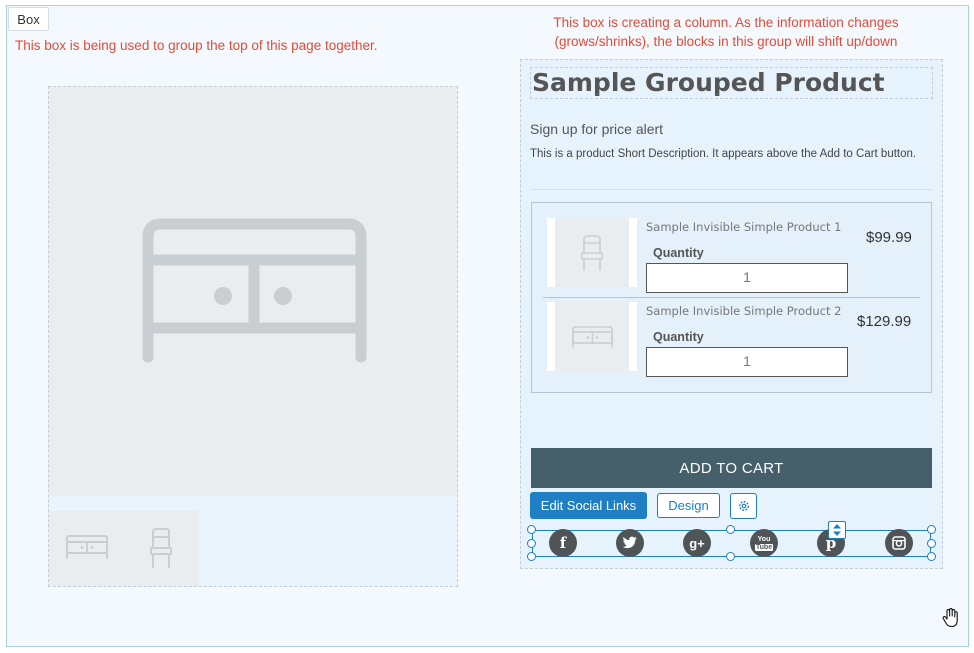 The height and width of the screenshot is (653, 974). Describe the element at coordinates (931, 556) in the screenshot. I see `resize-handle-bottom-right` at that location.